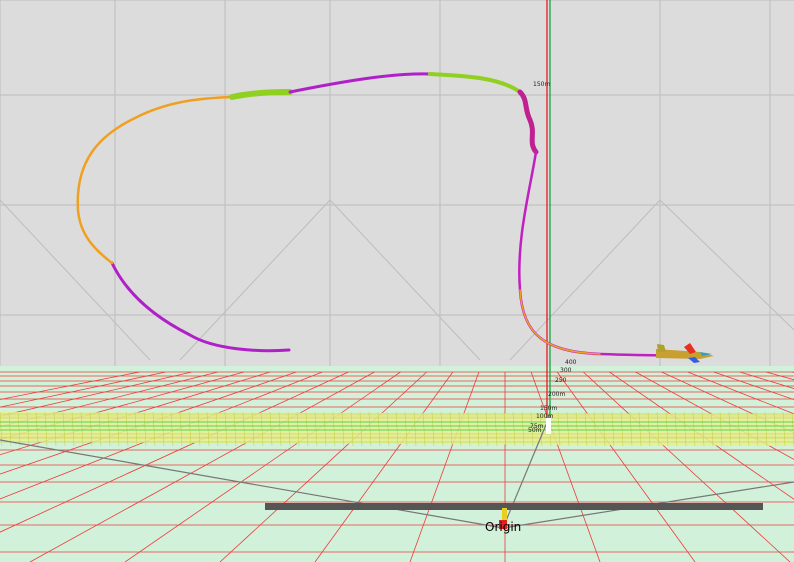 Image resolution: width=794 pixels, height=562 pixels. I want to click on origin-label: Origin, so click(503, 527).